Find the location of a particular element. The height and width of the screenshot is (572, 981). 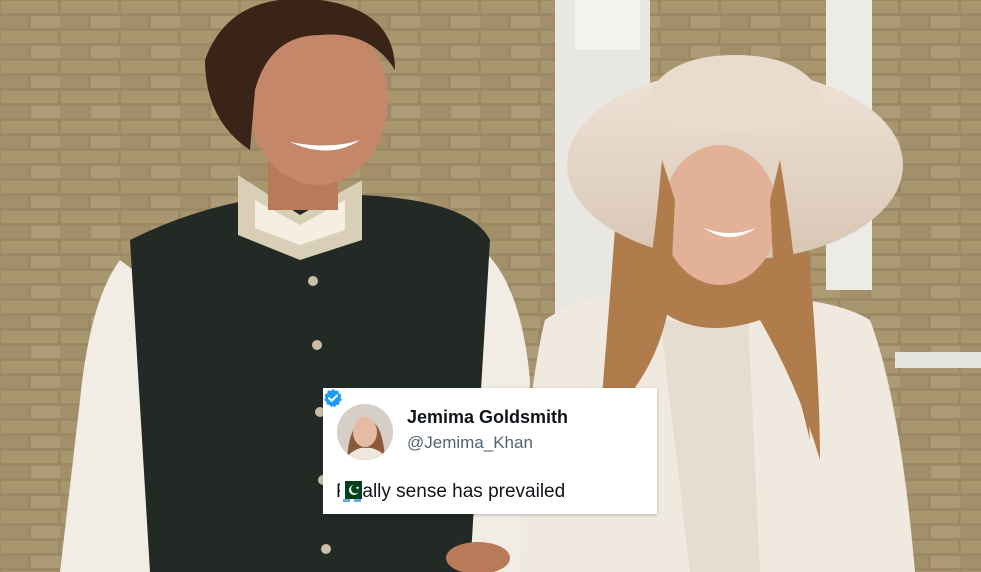

verified-badge-icon is located at coordinates (333, 398).